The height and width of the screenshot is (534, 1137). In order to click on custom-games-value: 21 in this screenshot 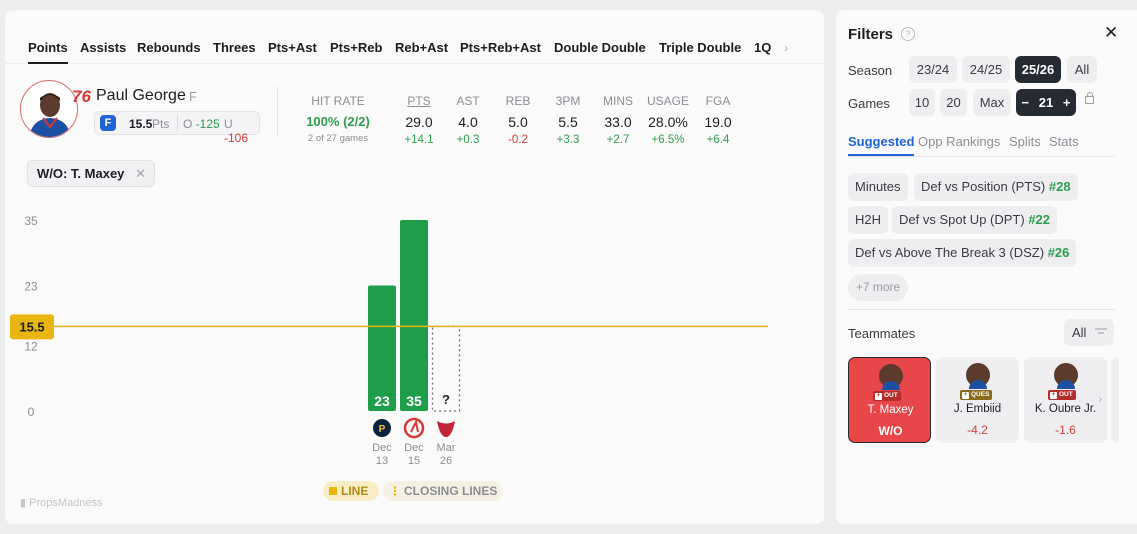, I will do `click(1046, 102)`.